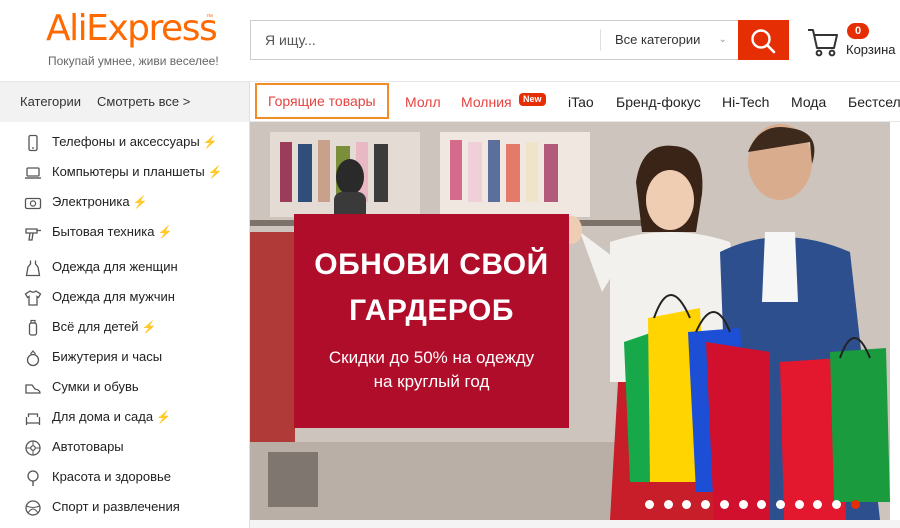 Image resolution: width=900 pixels, height=528 pixels. Describe the element at coordinates (33, 358) in the screenshot. I see `ring-icon` at that location.